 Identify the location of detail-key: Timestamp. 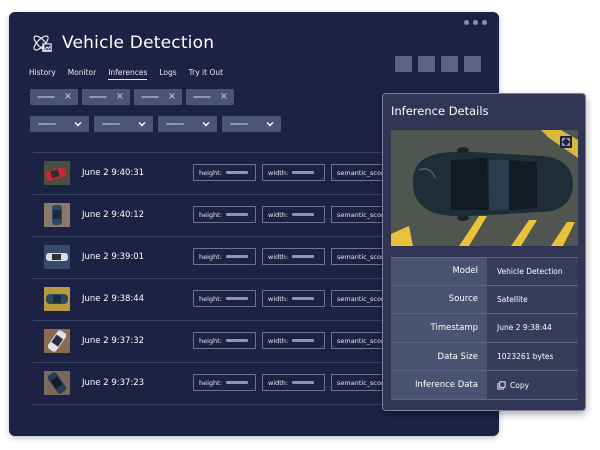
(439, 328).